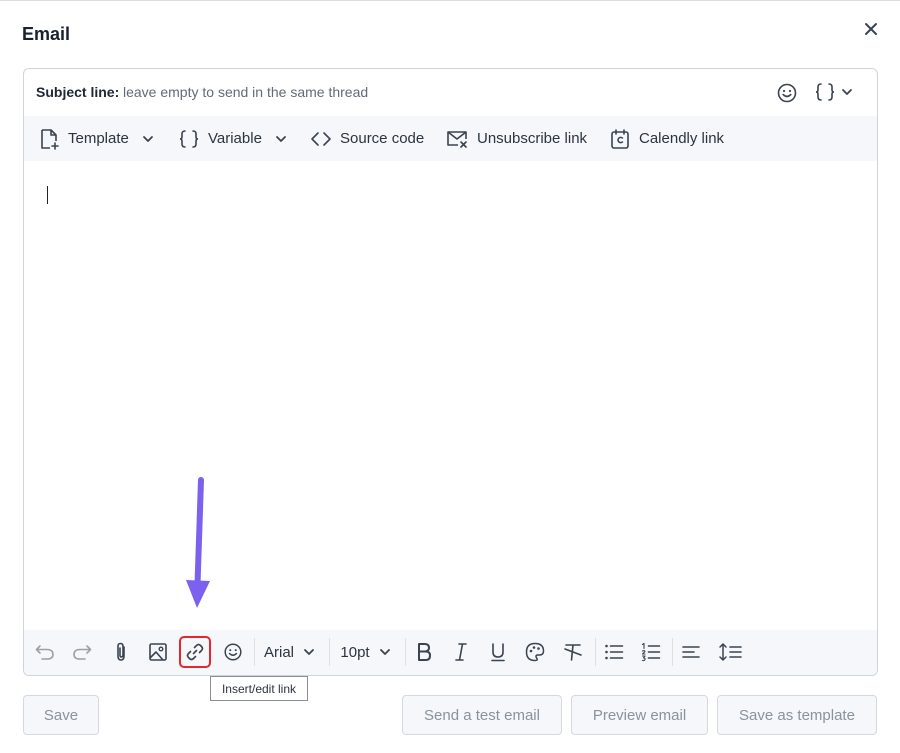 This screenshot has width=900, height=753. I want to click on save-as-template-button: Save as template, so click(797, 715).